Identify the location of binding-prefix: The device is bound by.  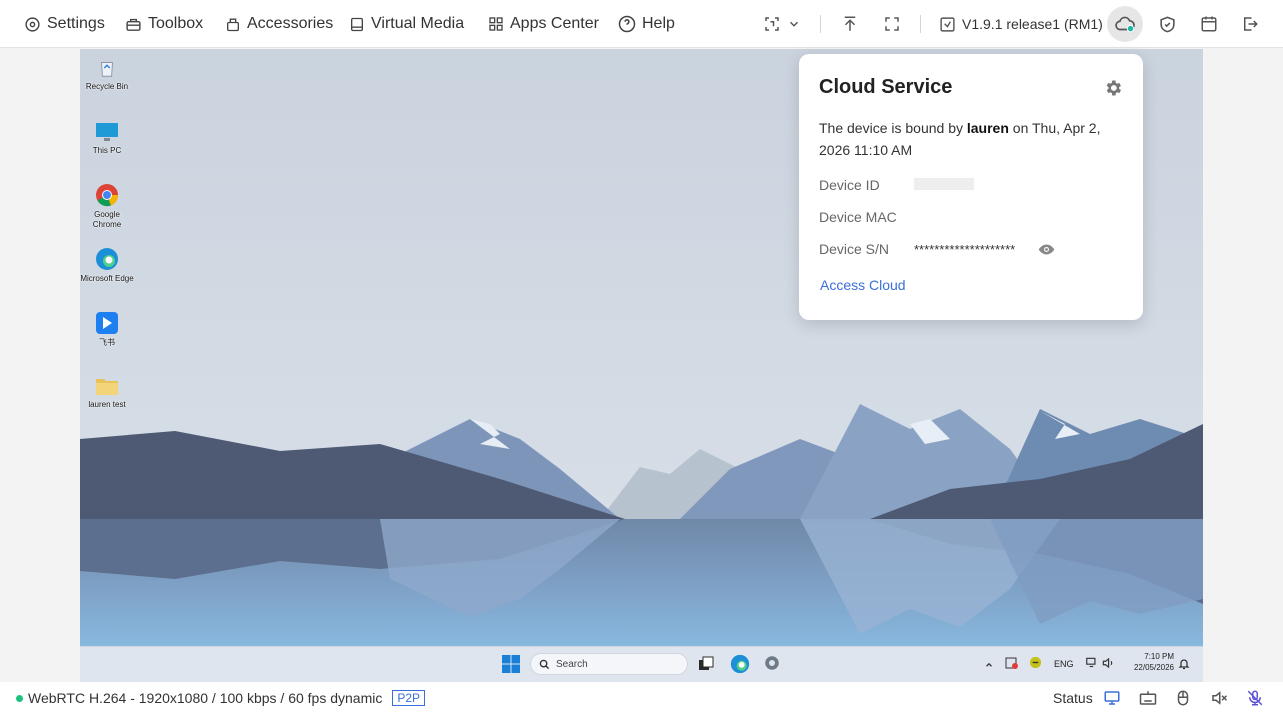
(893, 128).